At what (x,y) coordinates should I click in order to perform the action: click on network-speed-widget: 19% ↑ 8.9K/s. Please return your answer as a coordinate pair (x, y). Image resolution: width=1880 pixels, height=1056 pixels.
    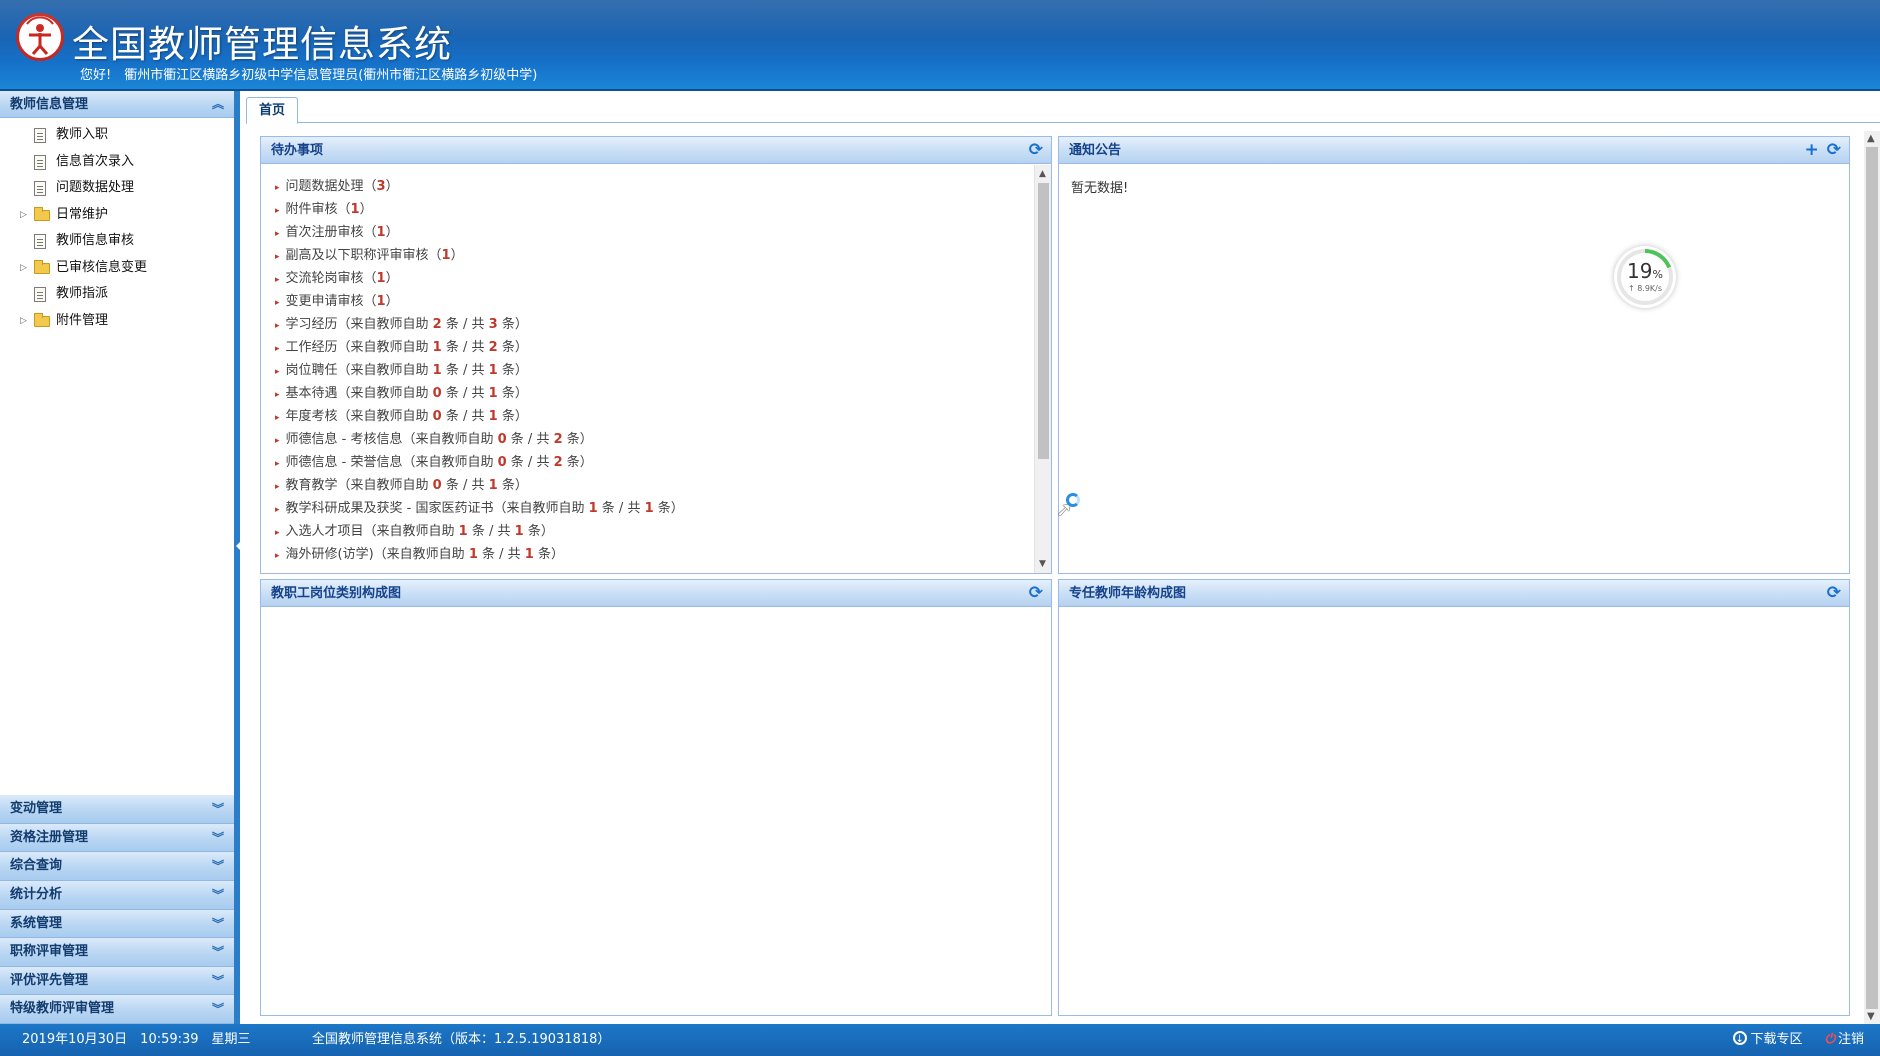
    Looking at the image, I should click on (1645, 277).